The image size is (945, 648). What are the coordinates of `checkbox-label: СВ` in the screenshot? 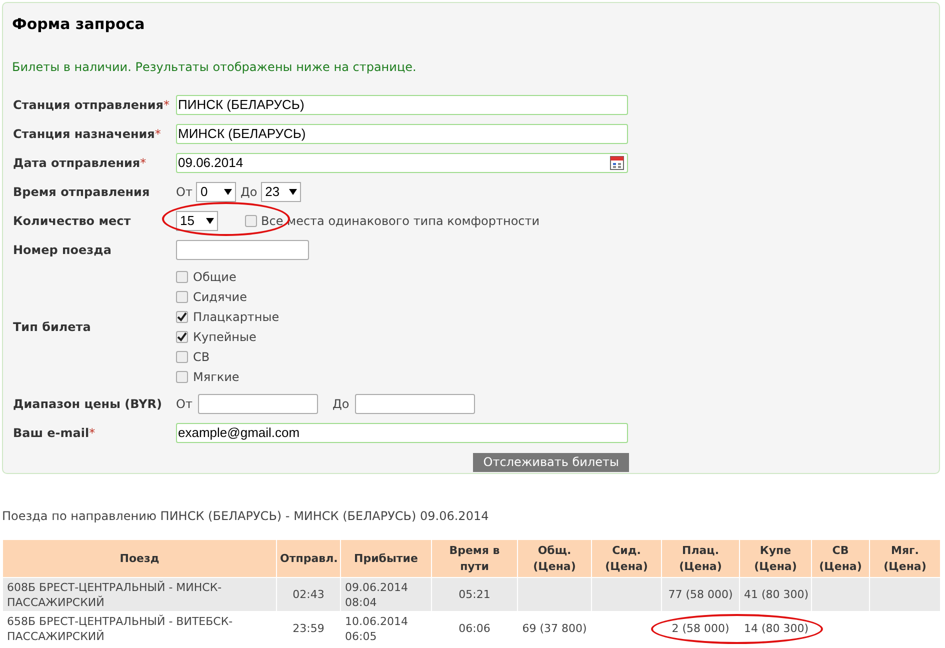 It's located at (201, 357).